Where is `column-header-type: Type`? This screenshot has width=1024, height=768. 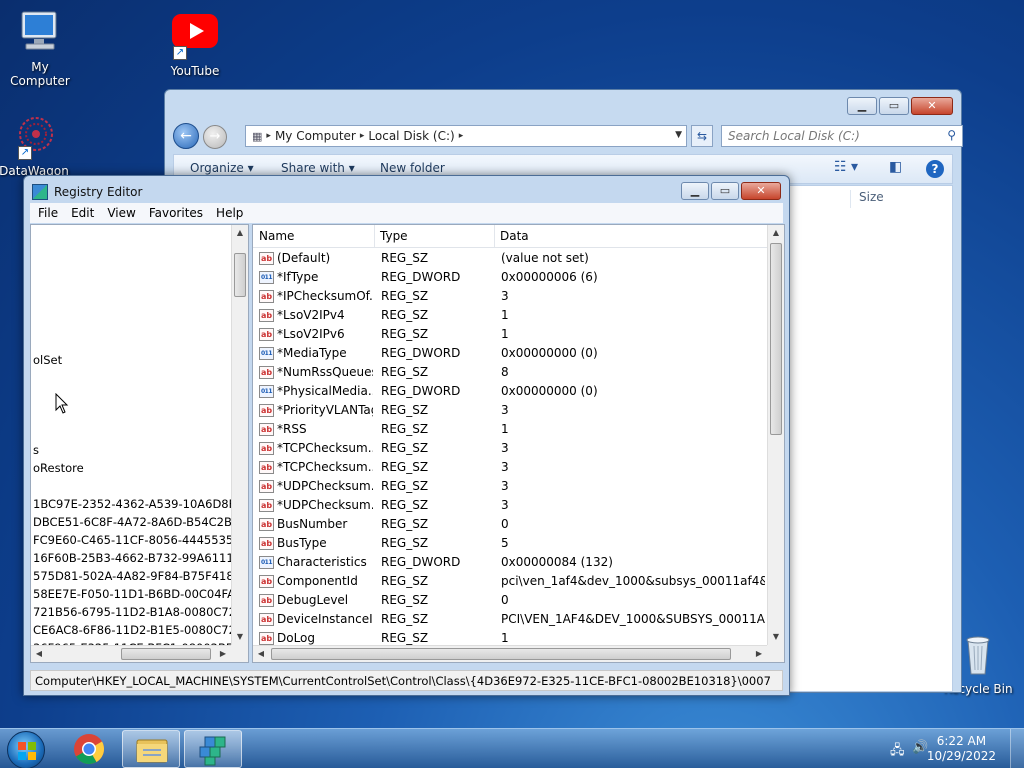 column-header-type: Type is located at coordinates (394, 238).